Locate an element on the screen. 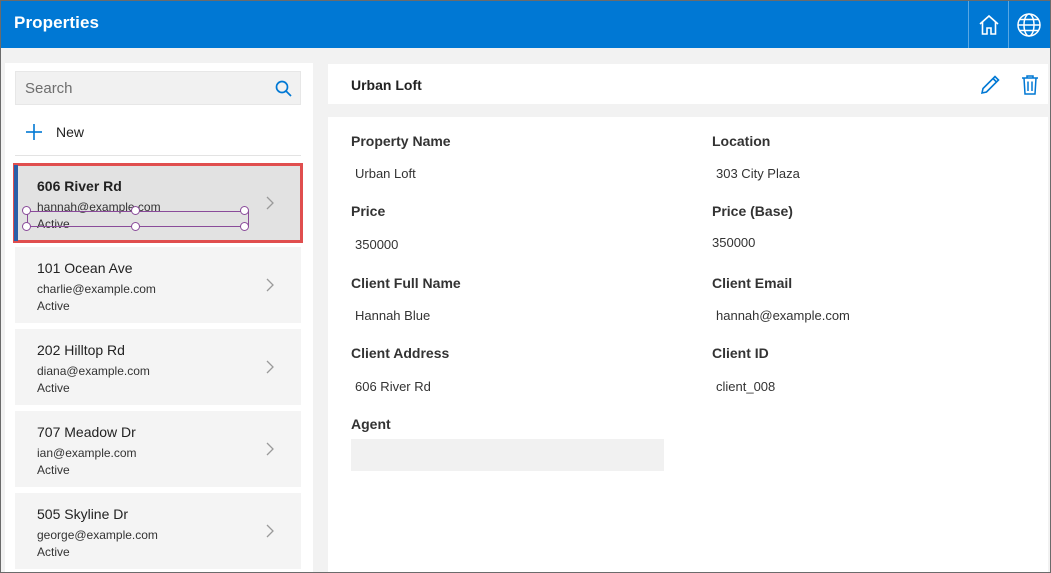 This screenshot has width=1051, height=573. globe-icon is located at coordinates (1028, 24).